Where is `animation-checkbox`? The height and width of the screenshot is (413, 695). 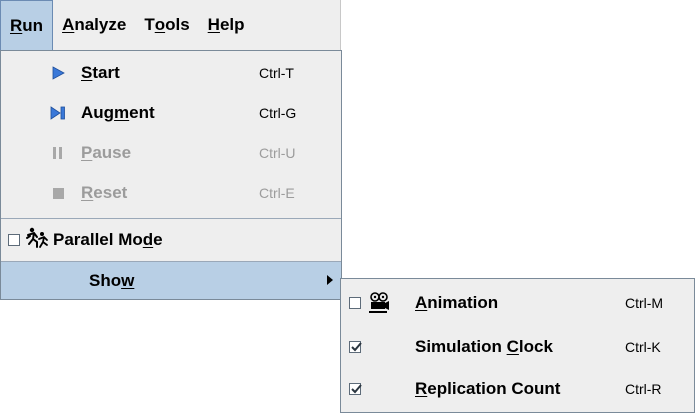
animation-checkbox is located at coordinates (355, 303).